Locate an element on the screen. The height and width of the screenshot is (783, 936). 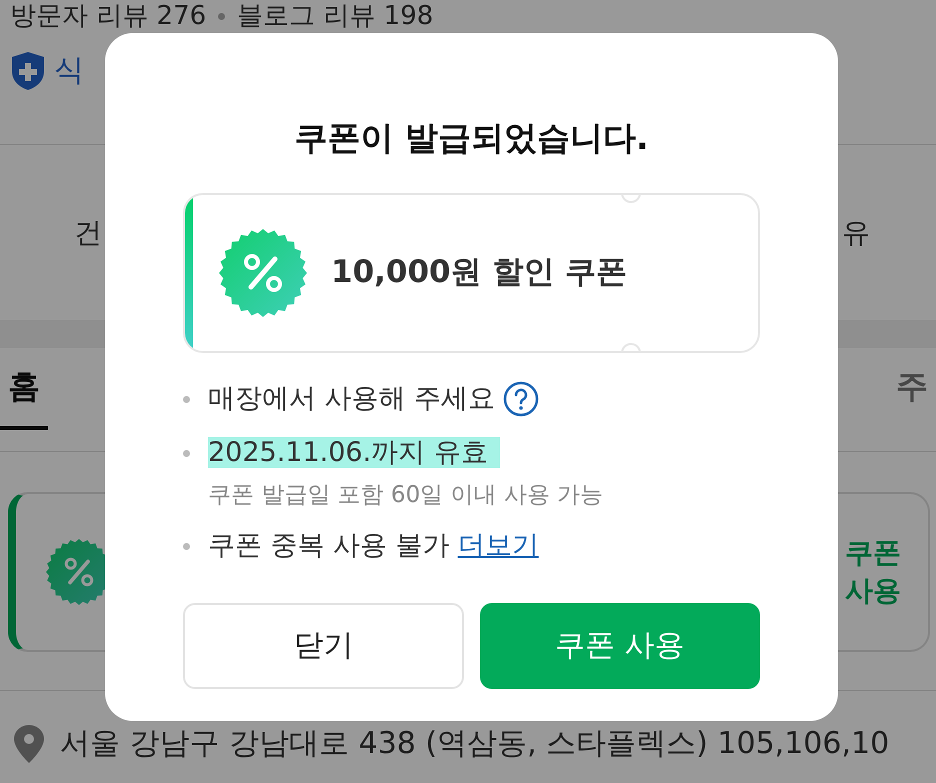
more-link: 더보기 is located at coordinates (498, 546).